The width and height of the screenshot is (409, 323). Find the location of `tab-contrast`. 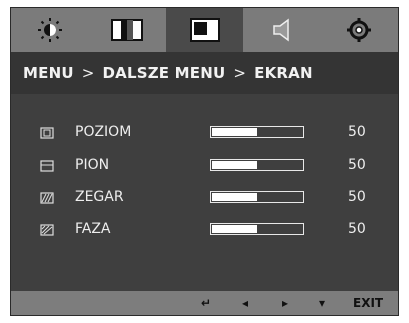

tab-contrast is located at coordinates (126, 30).